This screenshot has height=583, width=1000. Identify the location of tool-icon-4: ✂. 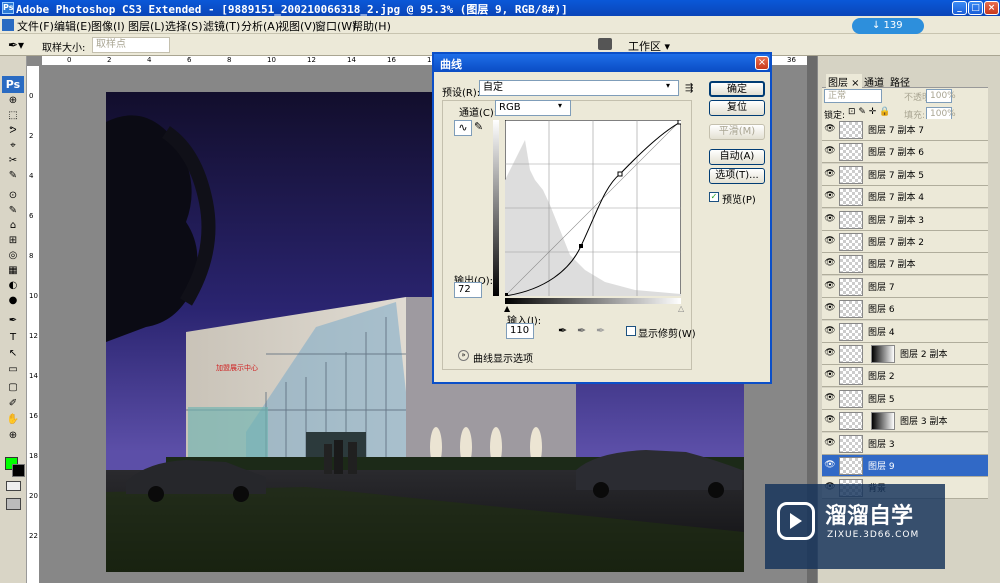
(13, 160).